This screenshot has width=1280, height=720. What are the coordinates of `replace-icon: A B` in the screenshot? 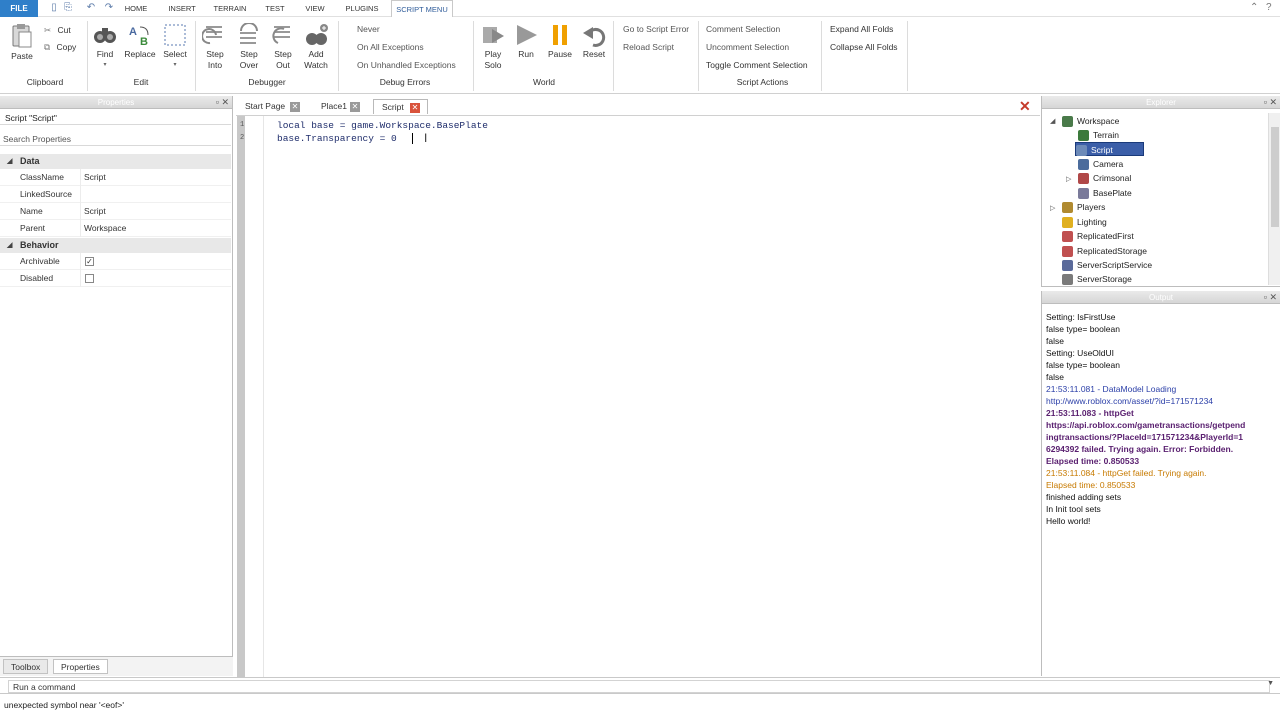 It's located at (139, 36).